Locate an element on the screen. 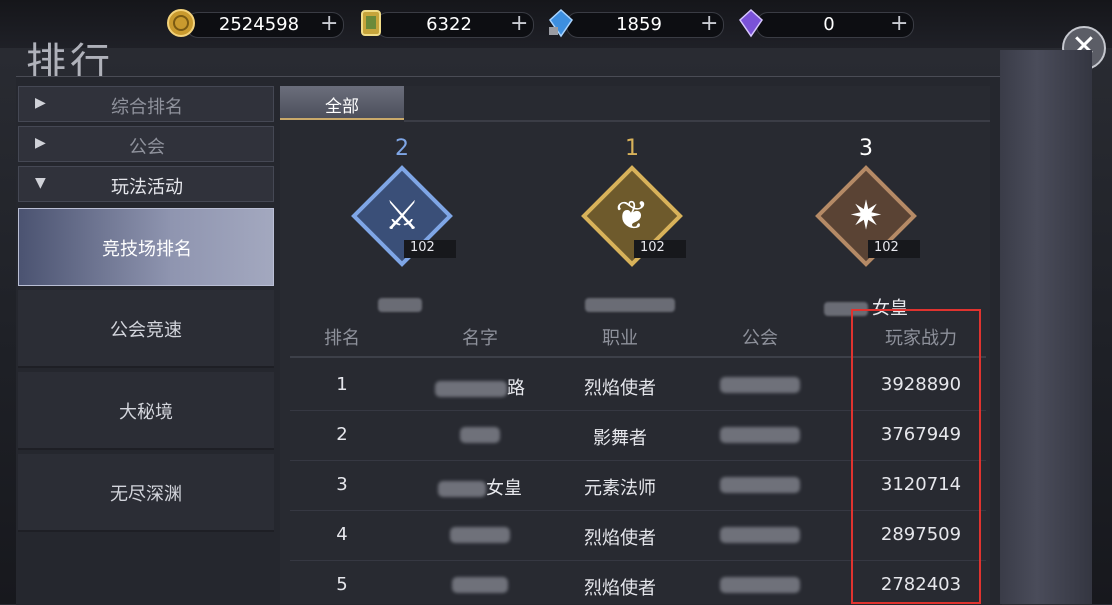 The width and height of the screenshot is (1112, 605). menu-guild: ▶ 公会 is located at coordinates (146, 144).